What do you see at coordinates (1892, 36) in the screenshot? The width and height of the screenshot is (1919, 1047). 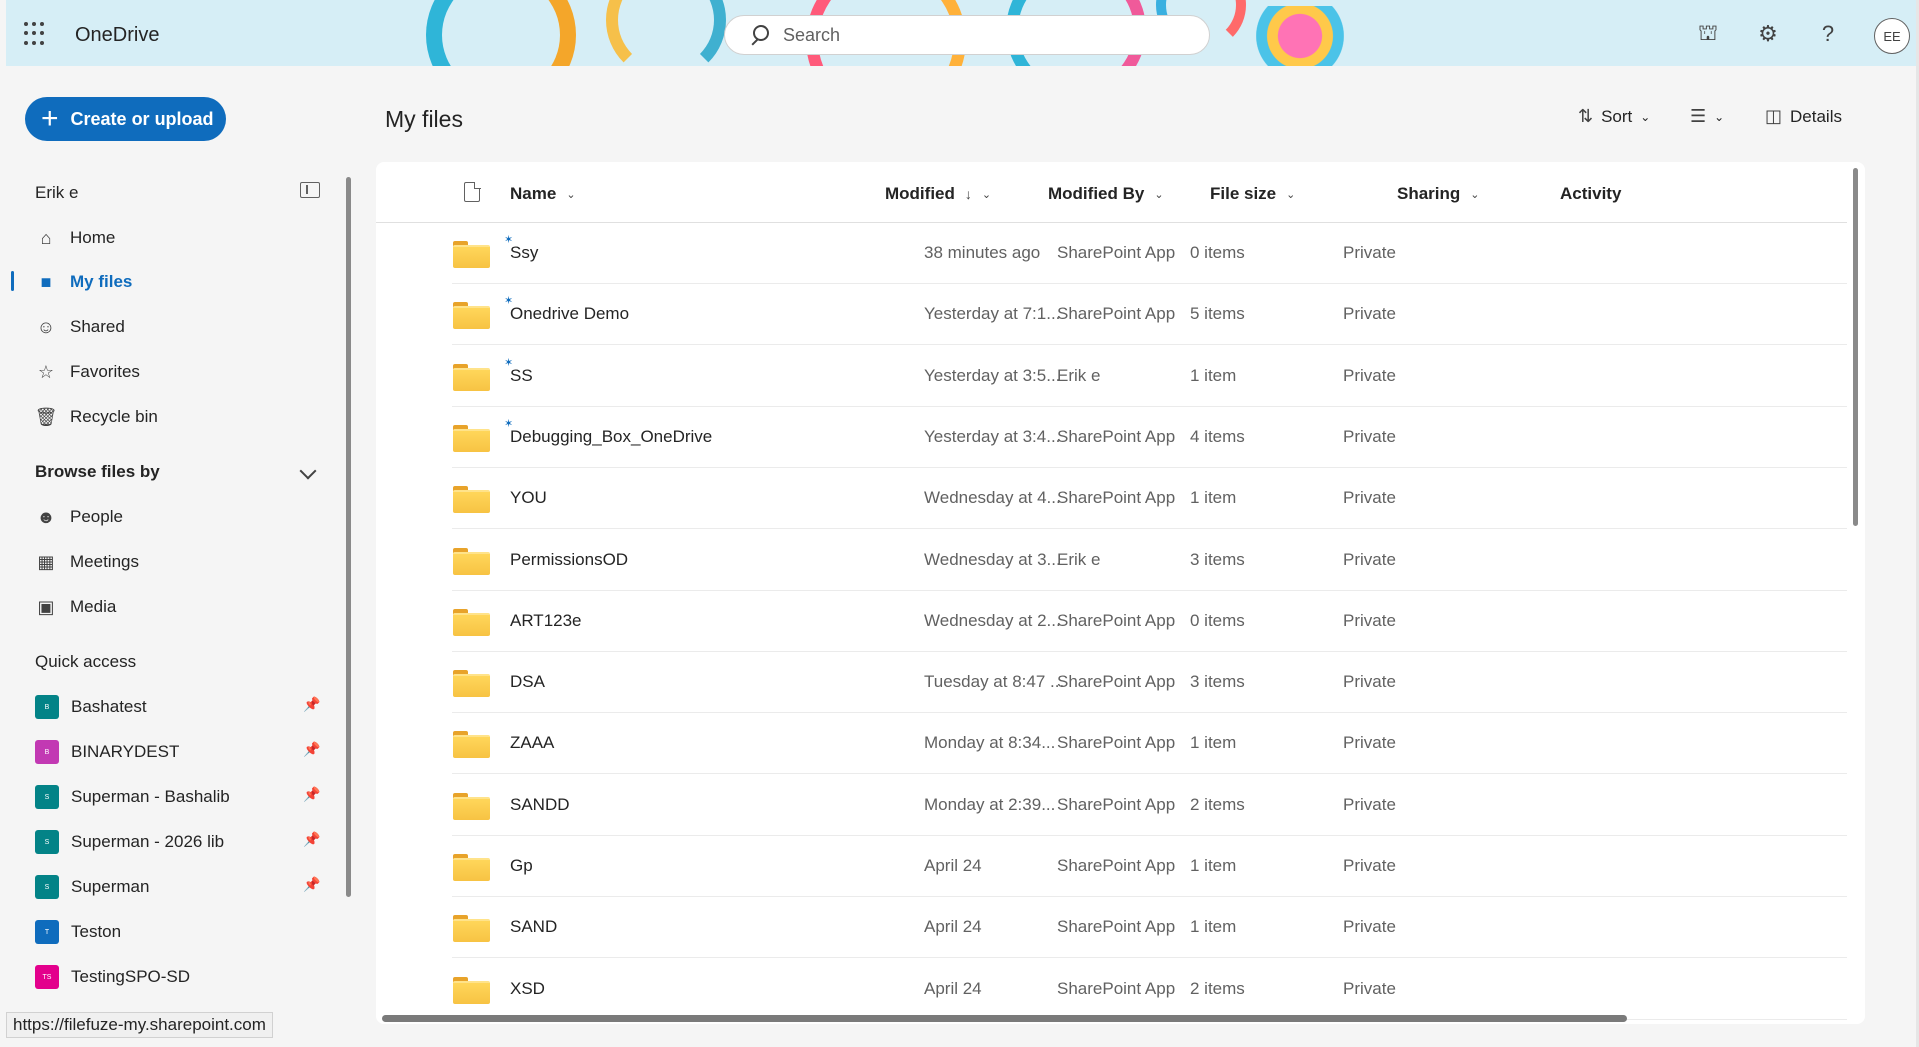 I see `avatar: EE` at bounding box center [1892, 36].